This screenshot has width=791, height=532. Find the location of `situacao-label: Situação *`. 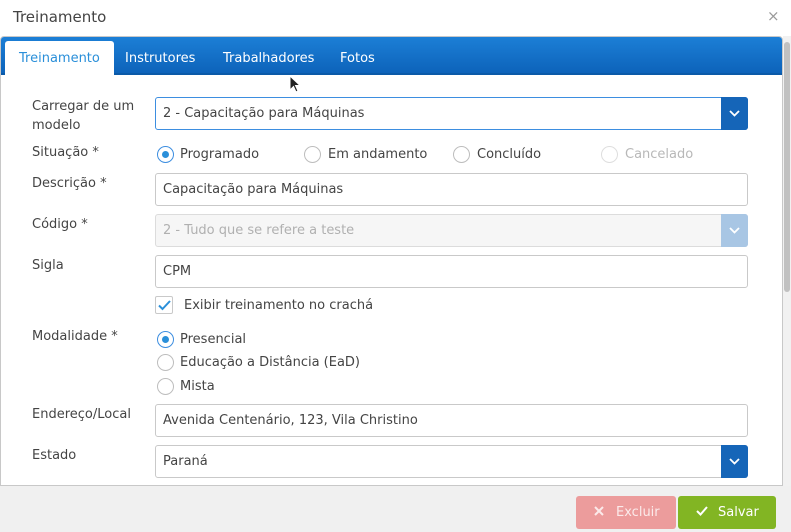

situacao-label: Situação * is located at coordinates (65, 152).